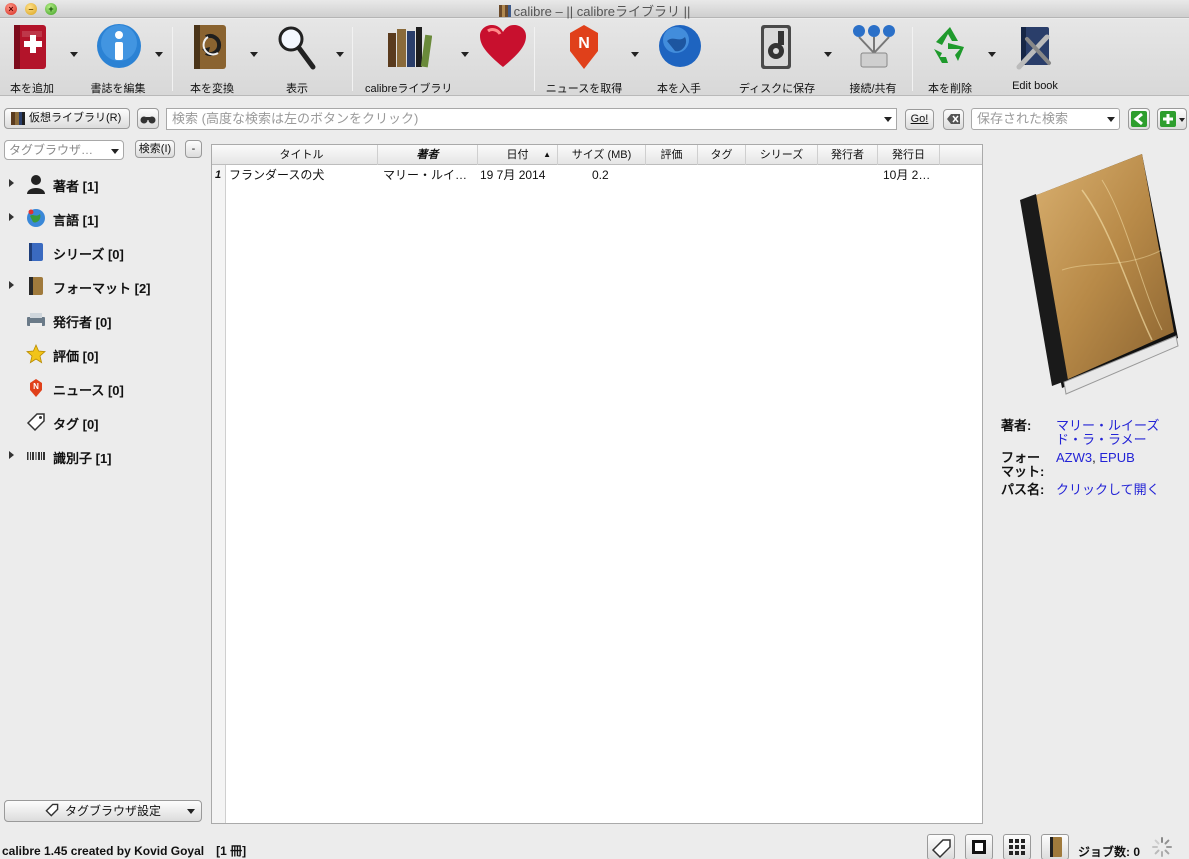 The width and height of the screenshot is (1189, 859). Describe the element at coordinates (155, 149) in the screenshot. I see `tag-find-button: 検索(I)` at that location.